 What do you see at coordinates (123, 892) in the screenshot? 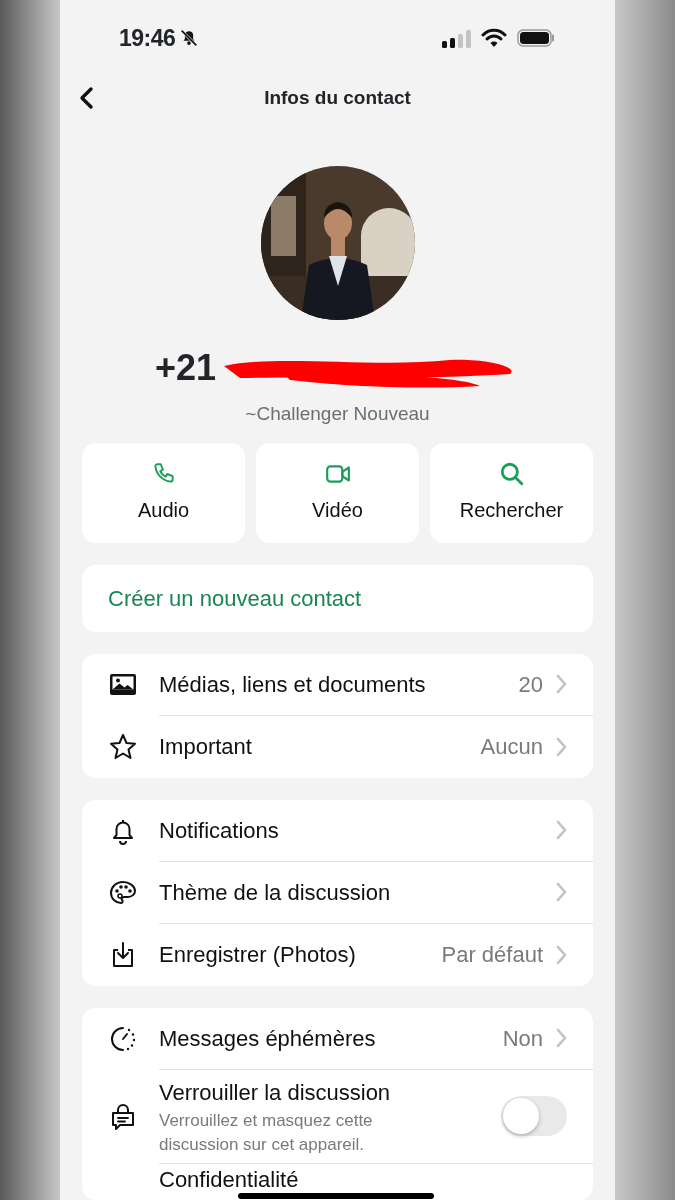
I see `palette-icon` at bounding box center [123, 892].